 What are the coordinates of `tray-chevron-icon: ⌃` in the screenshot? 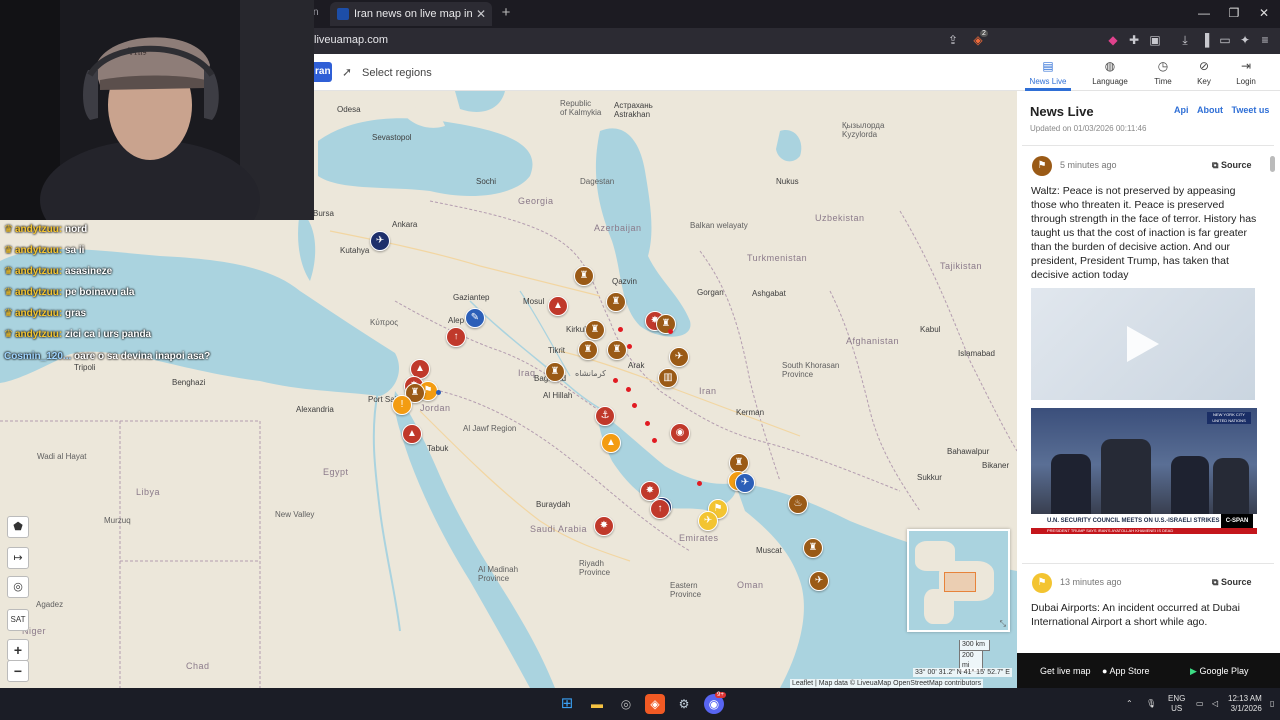 It's located at (1129, 703).